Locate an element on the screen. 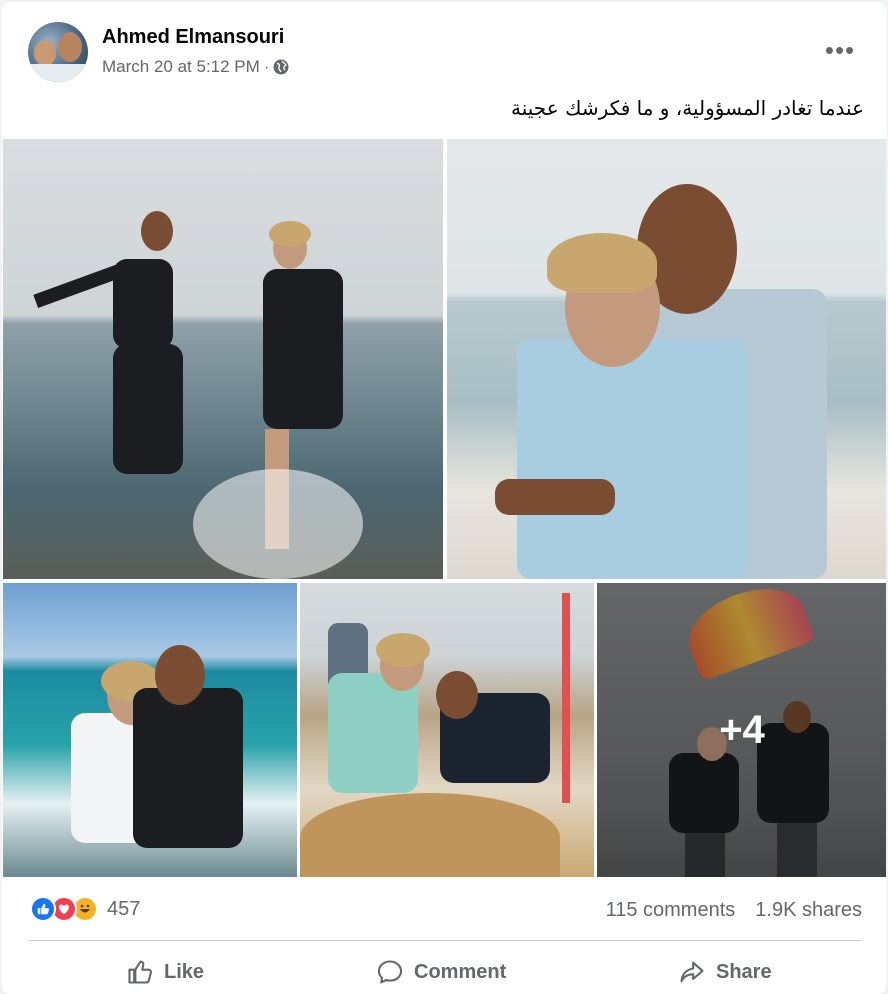 Image resolution: width=888 pixels, height=994 pixels. share-button: Share is located at coordinates (725, 972).